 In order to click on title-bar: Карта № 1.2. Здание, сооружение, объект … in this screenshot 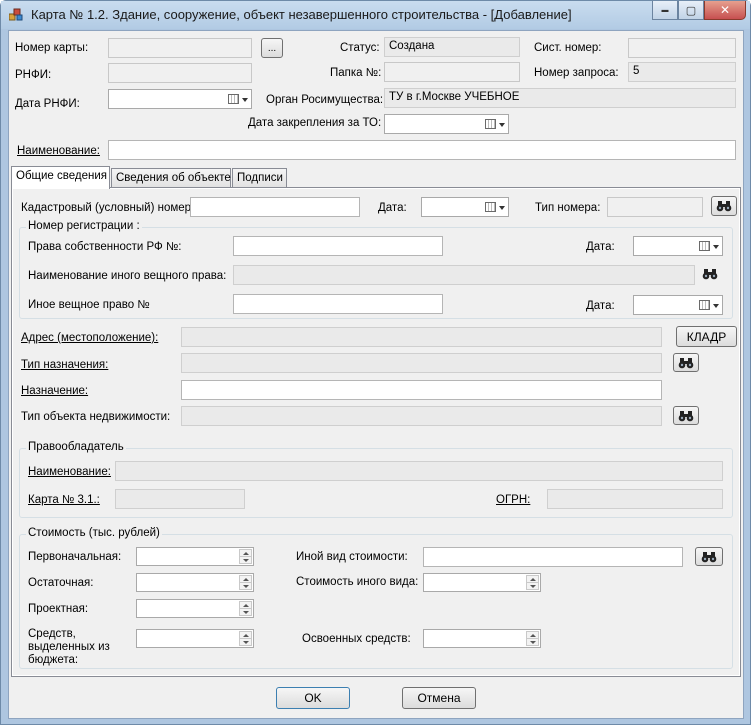, I will do `click(375, 15)`.